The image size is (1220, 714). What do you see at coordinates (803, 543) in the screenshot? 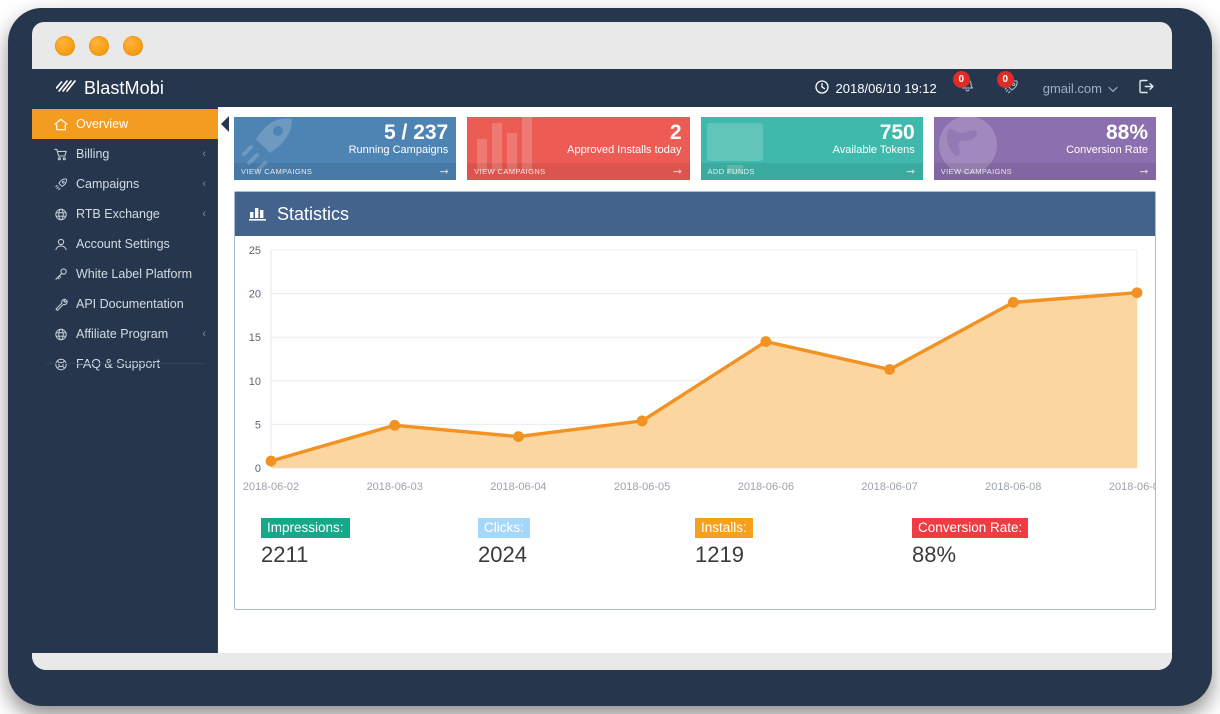
I see `metric-installs: Installs: 1219` at bounding box center [803, 543].